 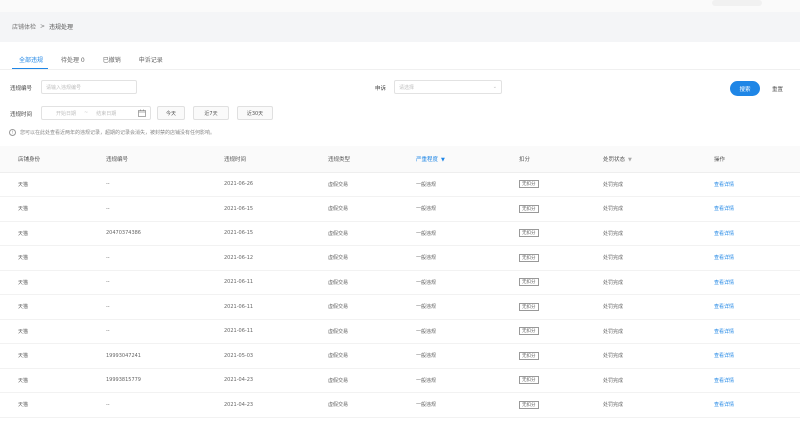 What do you see at coordinates (258, 159) in the screenshot?
I see `col-violation-time: 违规时间` at bounding box center [258, 159].